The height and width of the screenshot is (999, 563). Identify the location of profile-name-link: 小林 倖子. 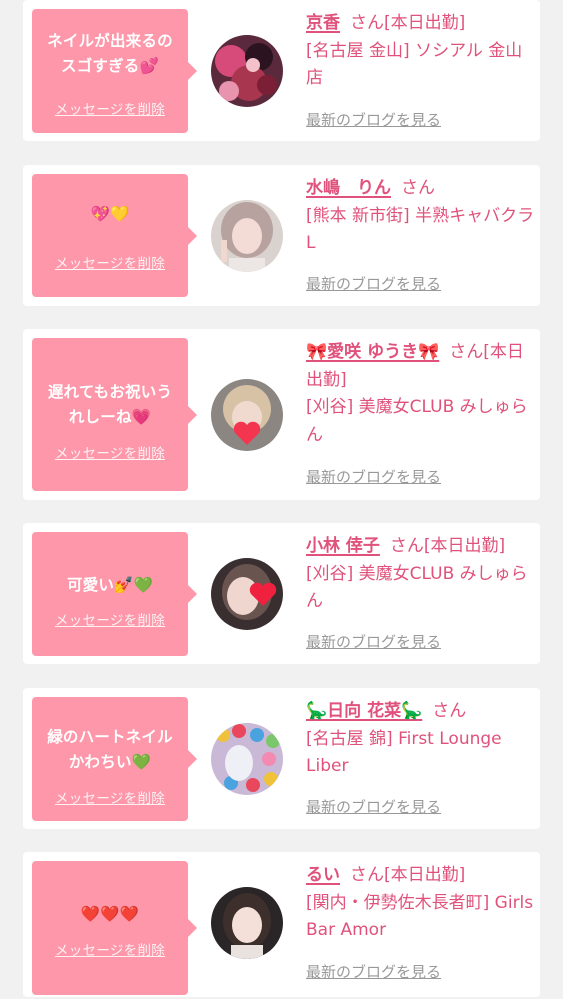
(343, 546).